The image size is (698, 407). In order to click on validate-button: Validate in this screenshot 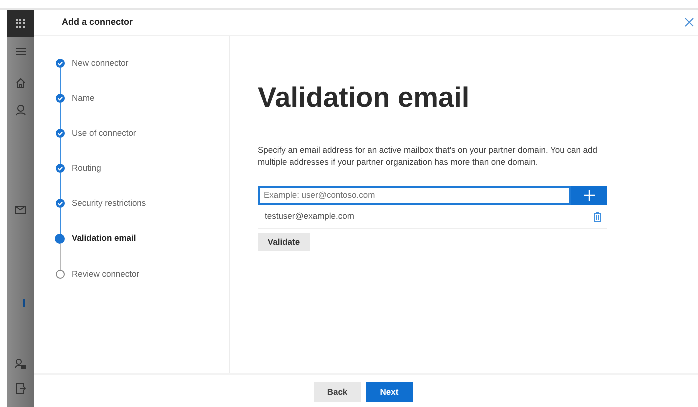, I will do `click(284, 242)`.